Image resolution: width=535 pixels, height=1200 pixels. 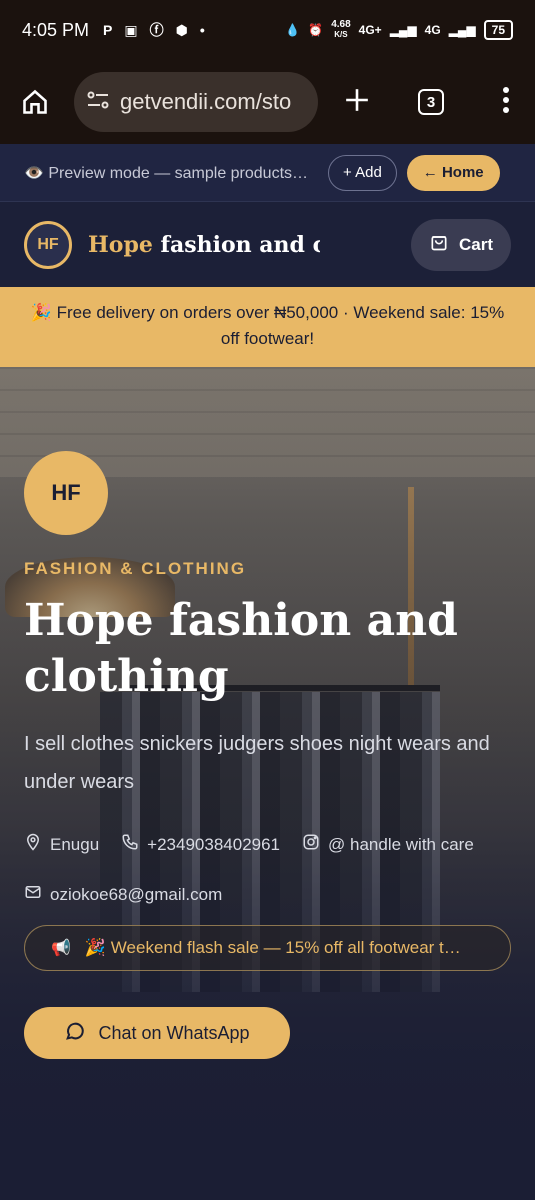 What do you see at coordinates (213, 845) in the screenshot?
I see `phone-text: +2349038402961` at bounding box center [213, 845].